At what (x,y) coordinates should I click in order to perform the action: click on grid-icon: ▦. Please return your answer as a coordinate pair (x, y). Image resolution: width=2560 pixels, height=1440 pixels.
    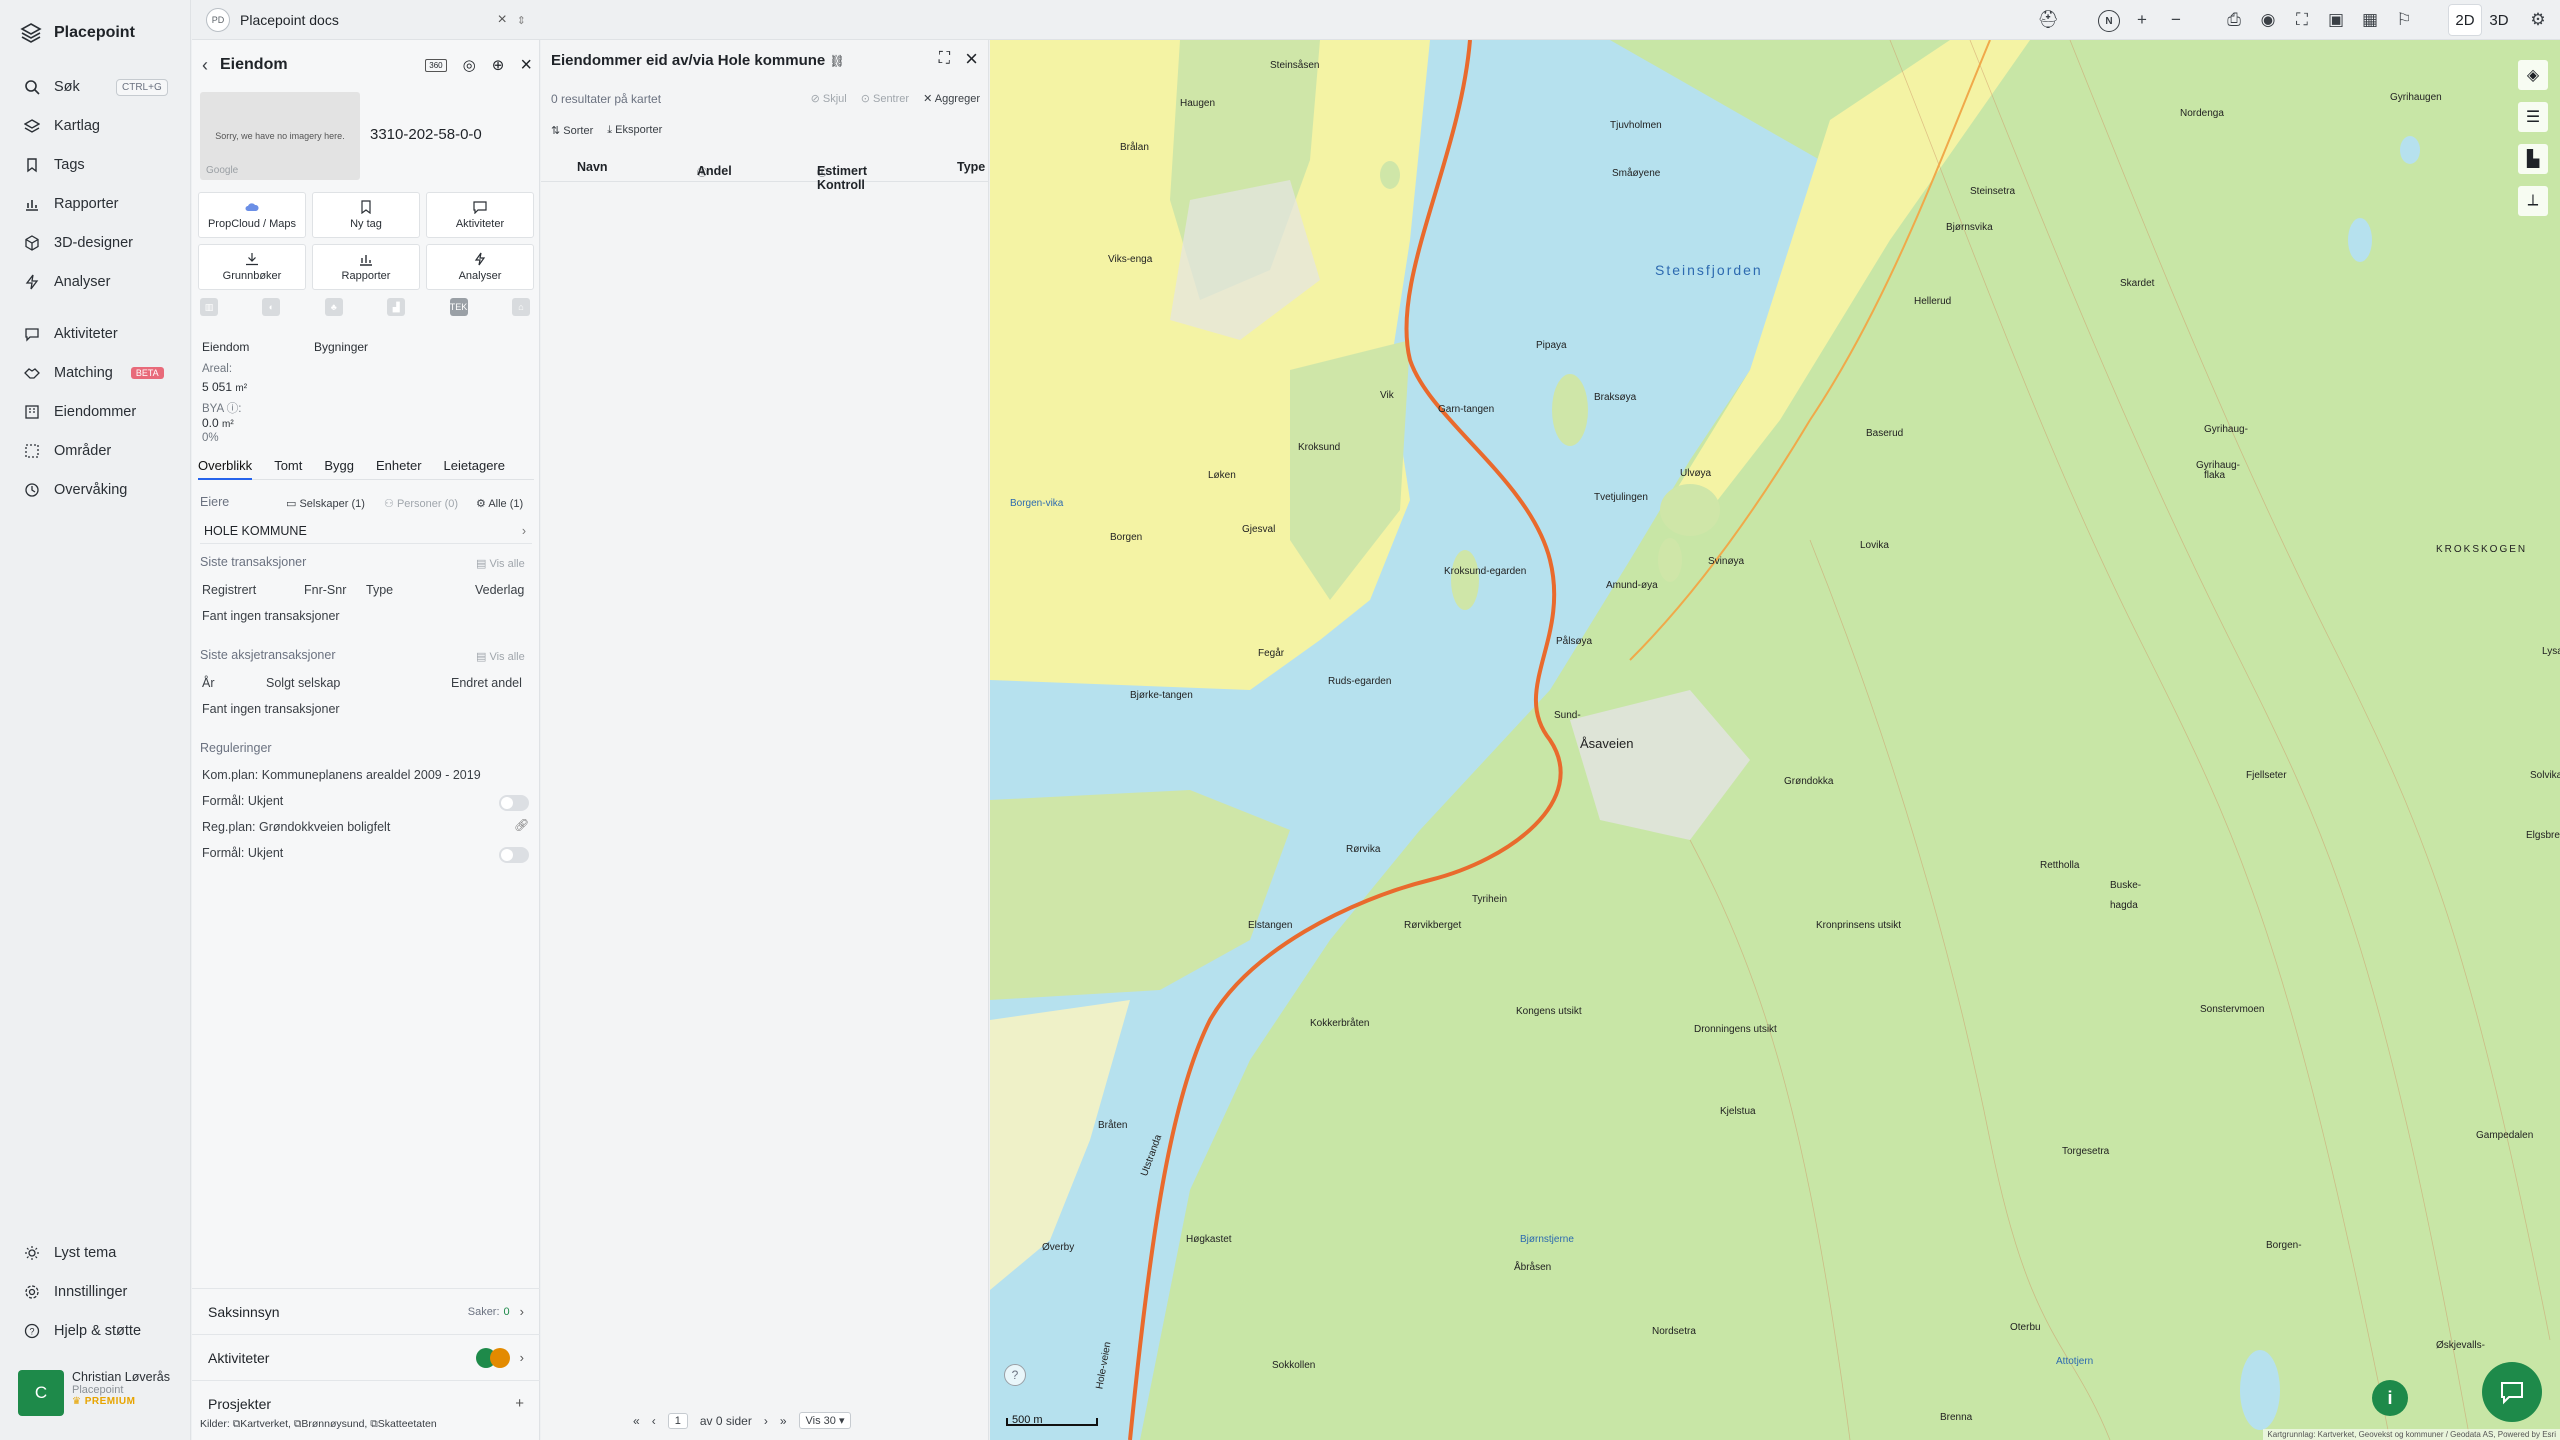
    Looking at the image, I should click on (2370, 20).